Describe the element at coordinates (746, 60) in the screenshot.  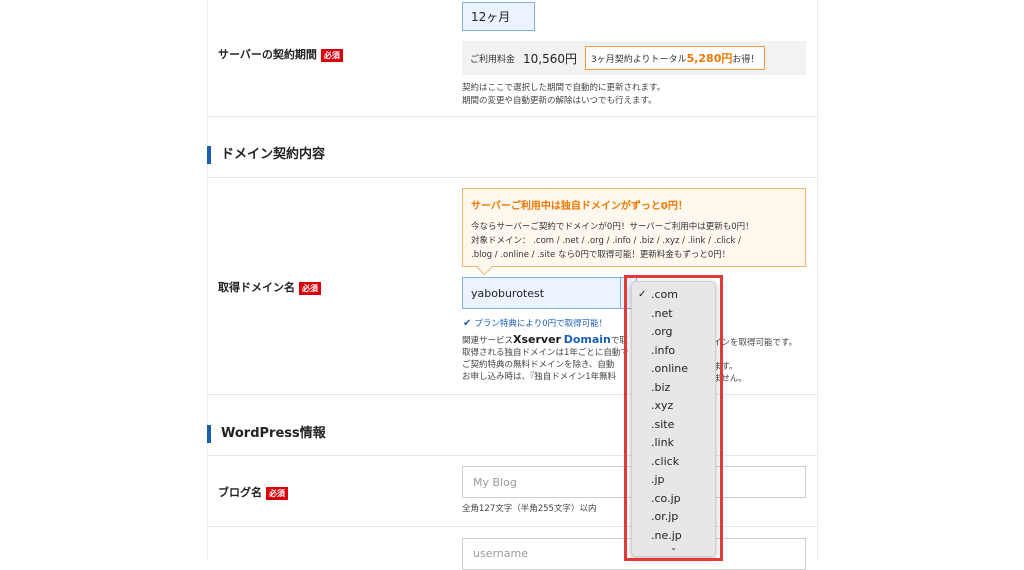
I see `savings-badge-suffix: お得！` at that location.